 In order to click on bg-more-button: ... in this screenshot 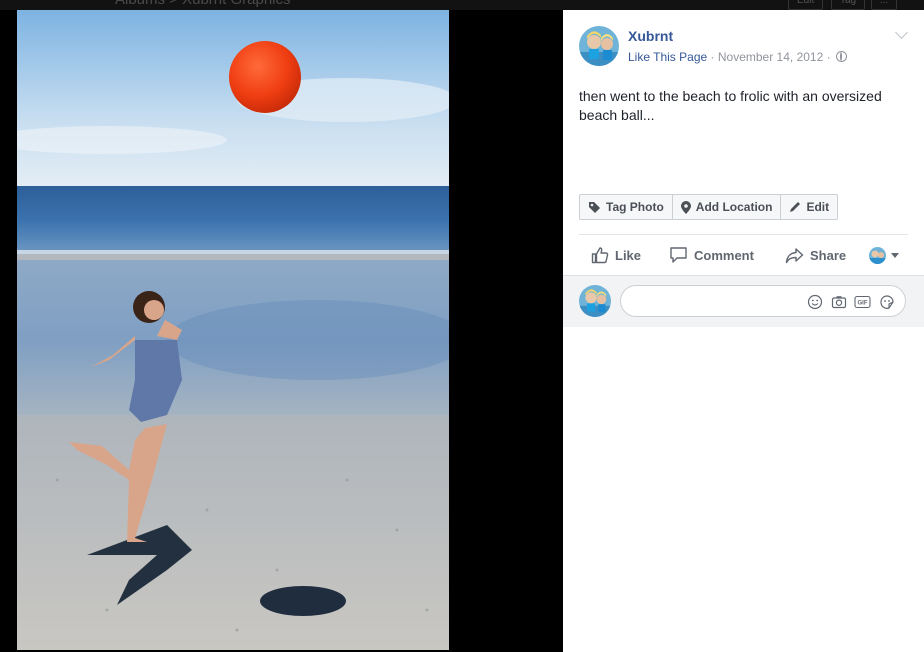, I will do `click(884, 5)`.